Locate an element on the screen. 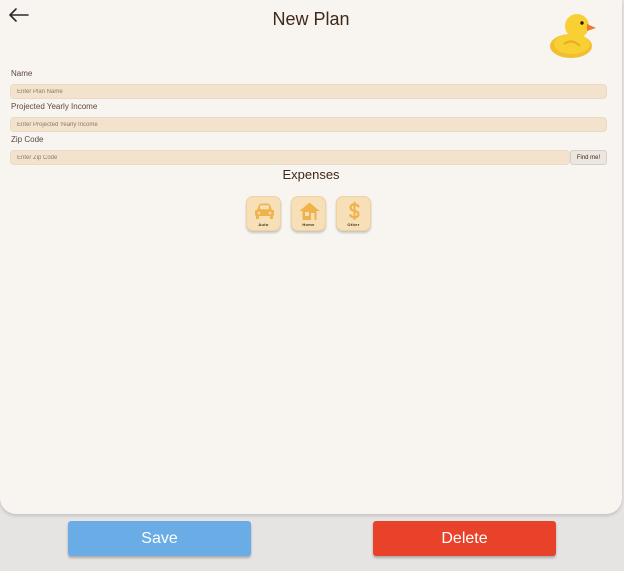  income-label: Projected Yearly Income is located at coordinates (54, 106).